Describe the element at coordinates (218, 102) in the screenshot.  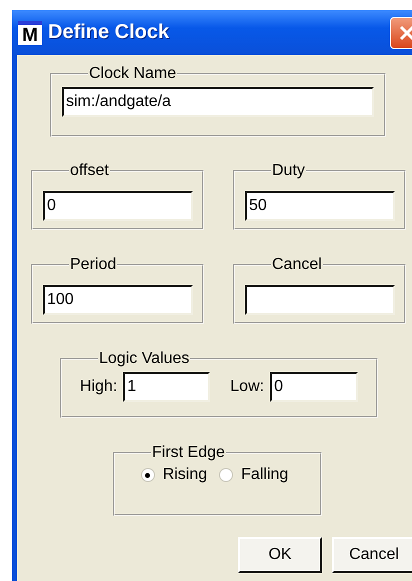
I see `input-field: sim:/andgate/a` at that location.